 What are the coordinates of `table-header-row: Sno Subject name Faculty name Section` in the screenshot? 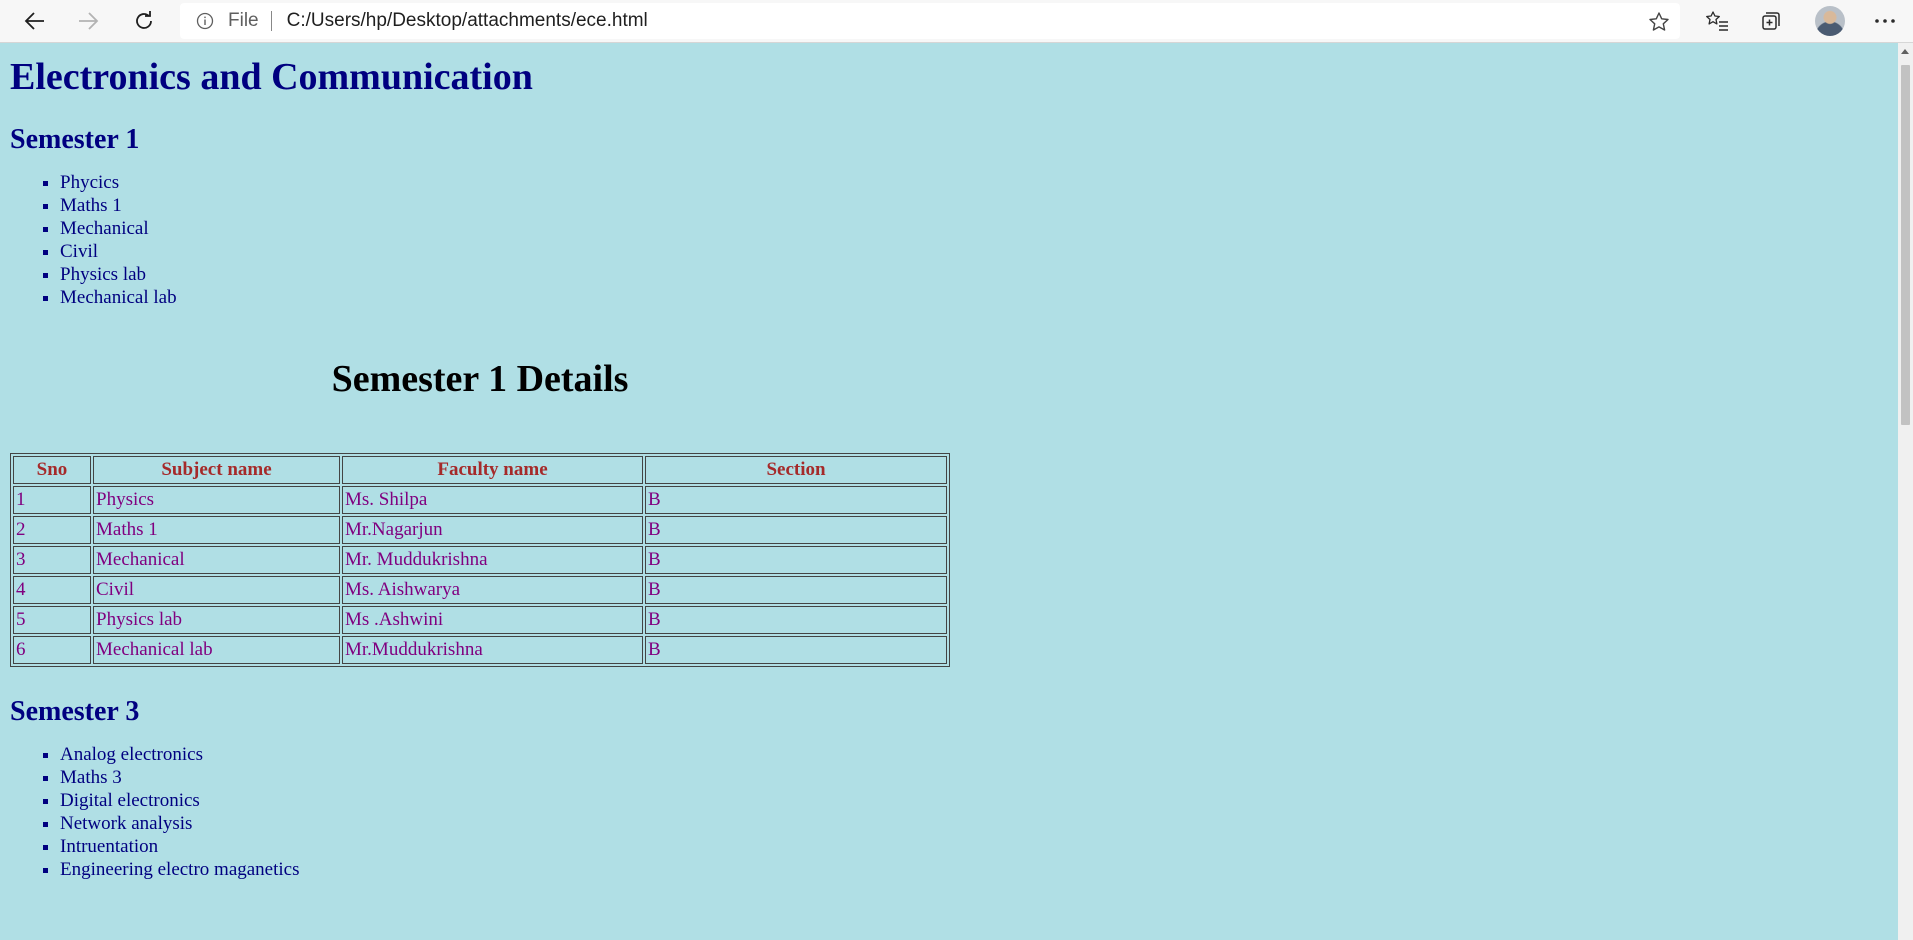 It's located at (480, 470).